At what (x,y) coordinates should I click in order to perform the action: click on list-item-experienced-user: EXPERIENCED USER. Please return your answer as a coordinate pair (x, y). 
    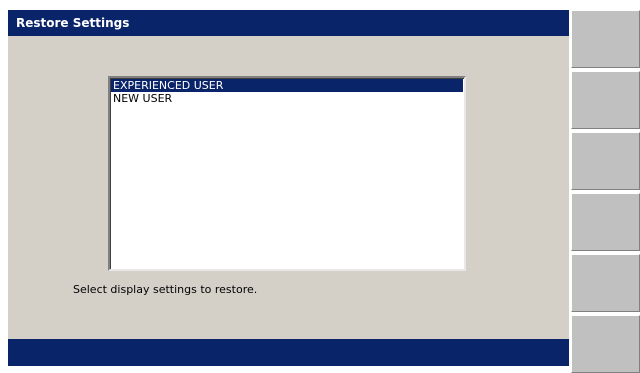
    Looking at the image, I should click on (287, 85).